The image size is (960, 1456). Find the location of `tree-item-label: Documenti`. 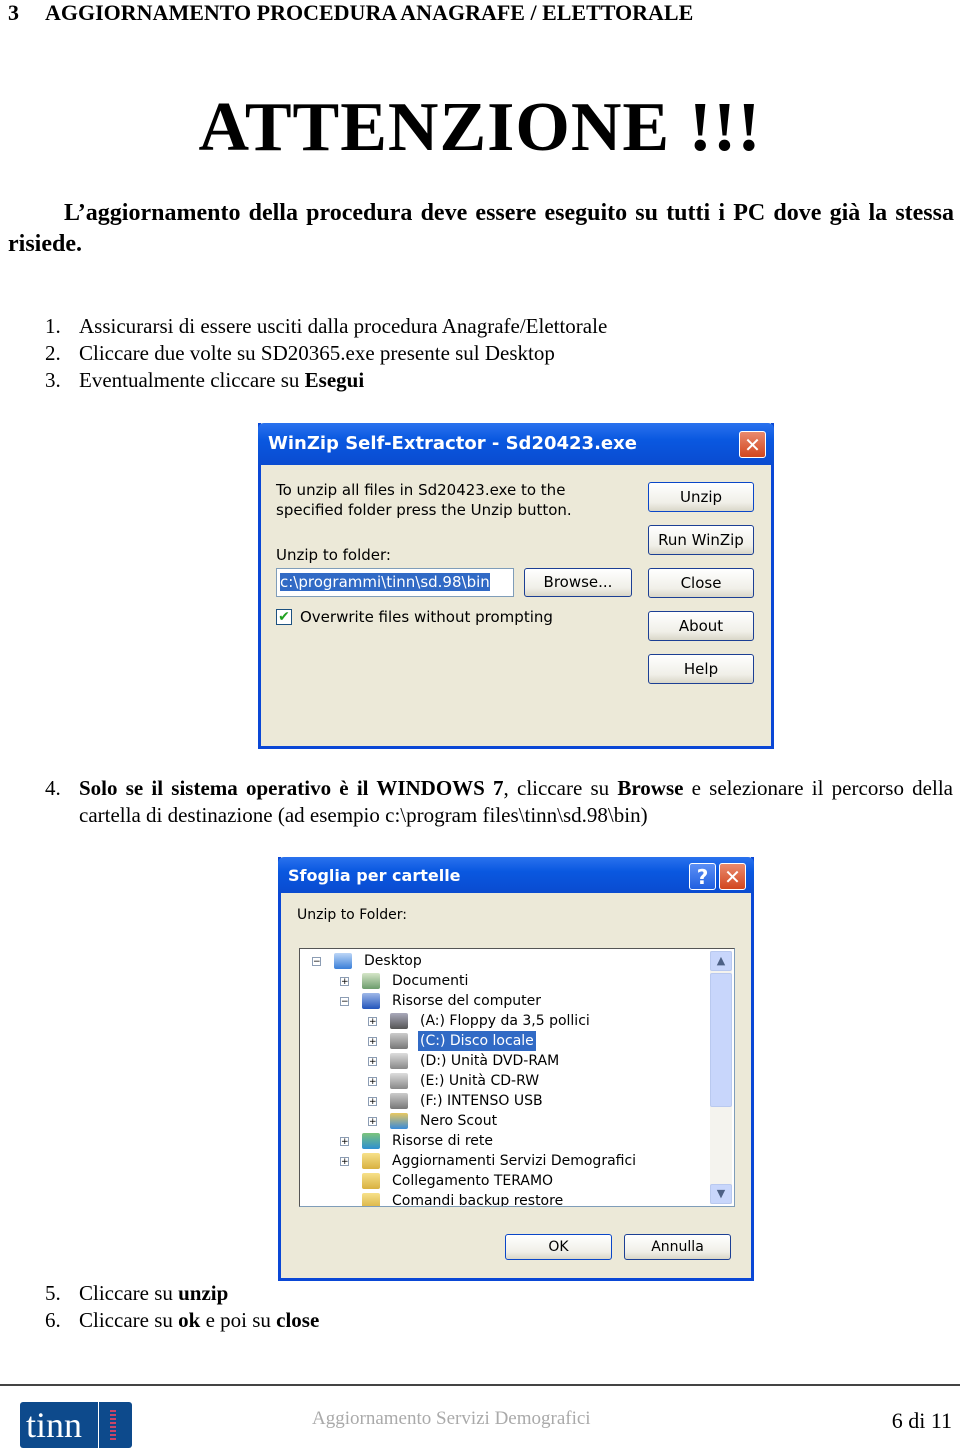

tree-item-label: Documenti is located at coordinates (430, 981).